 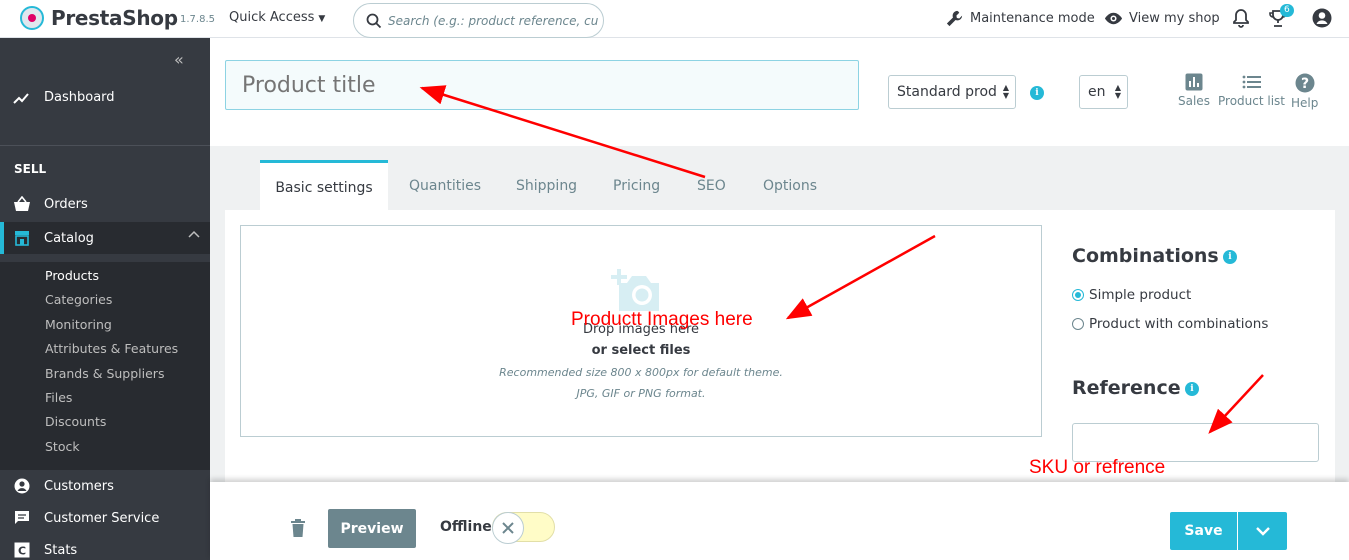 I want to click on title-annotation-arrow, so click(x=562, y=132).